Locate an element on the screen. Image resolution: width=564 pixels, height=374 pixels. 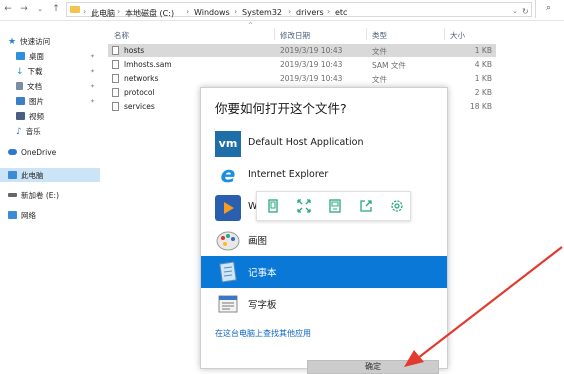
sidebar-item-documents: 文档 is located at coordinates (29, 87).